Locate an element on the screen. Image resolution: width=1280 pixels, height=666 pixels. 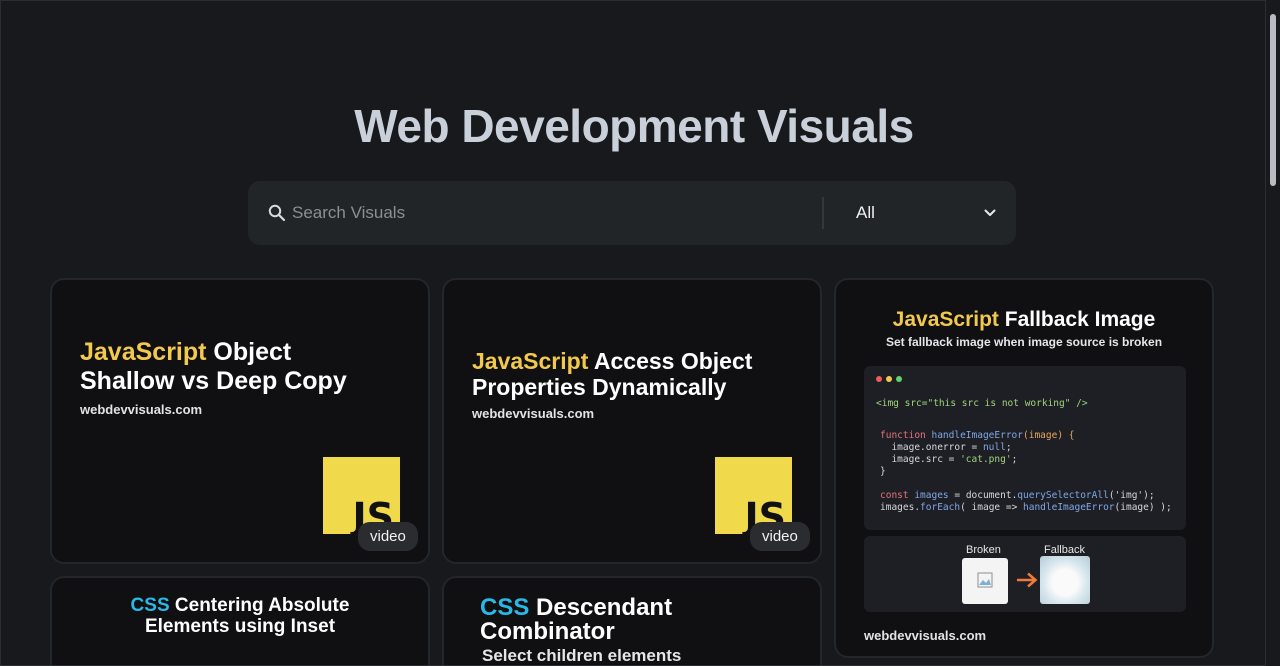
category-select: All is located at coordinates (920, 213).